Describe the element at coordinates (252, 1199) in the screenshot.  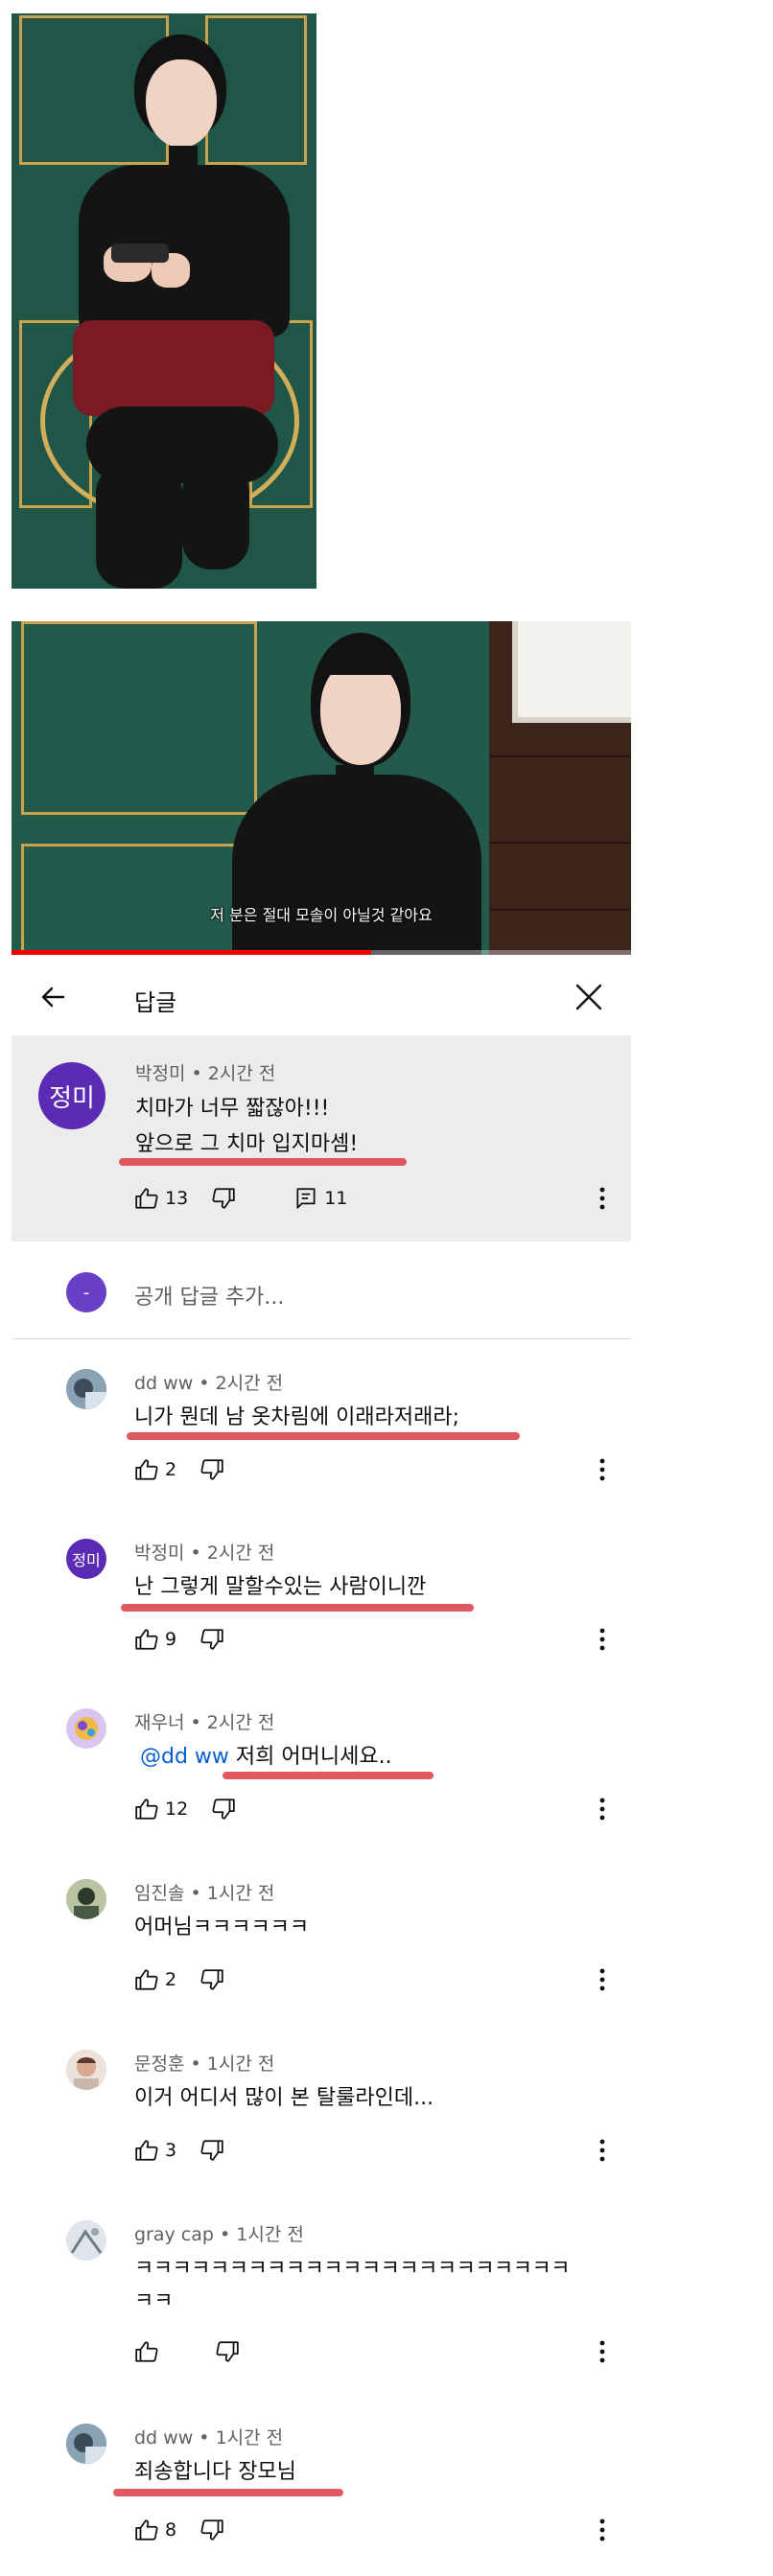
I see `comment-actions: 13 11` at that location.